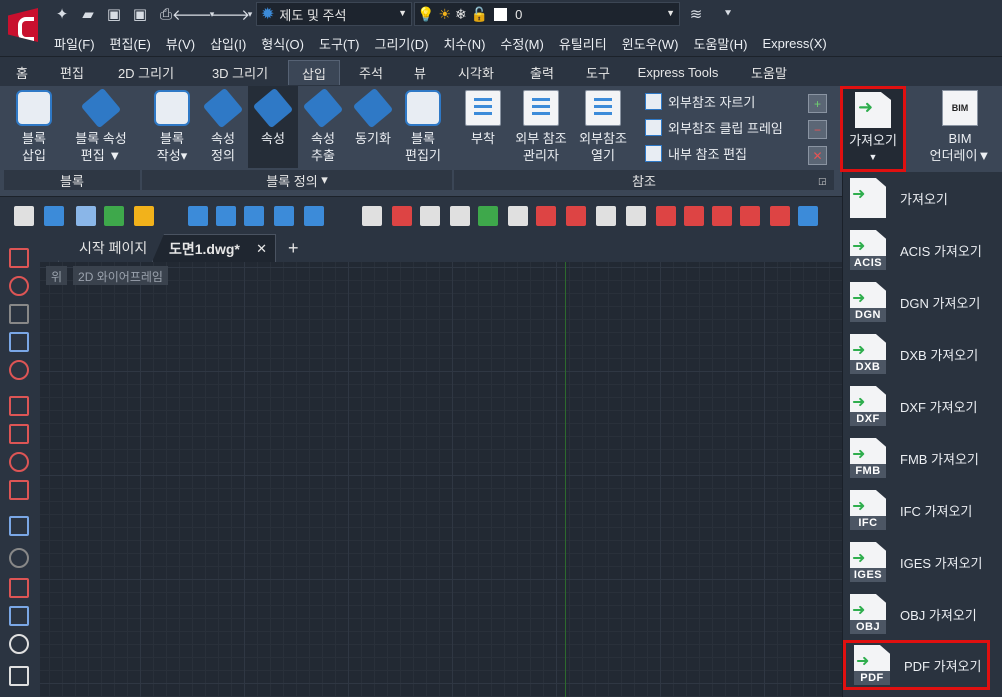 This screenshot has width=1002, height=697. What do you see at coordinates (180, 43) in the screenshot?
I see `menu-item: 뷰(V)` at bounding box center [180, 43].